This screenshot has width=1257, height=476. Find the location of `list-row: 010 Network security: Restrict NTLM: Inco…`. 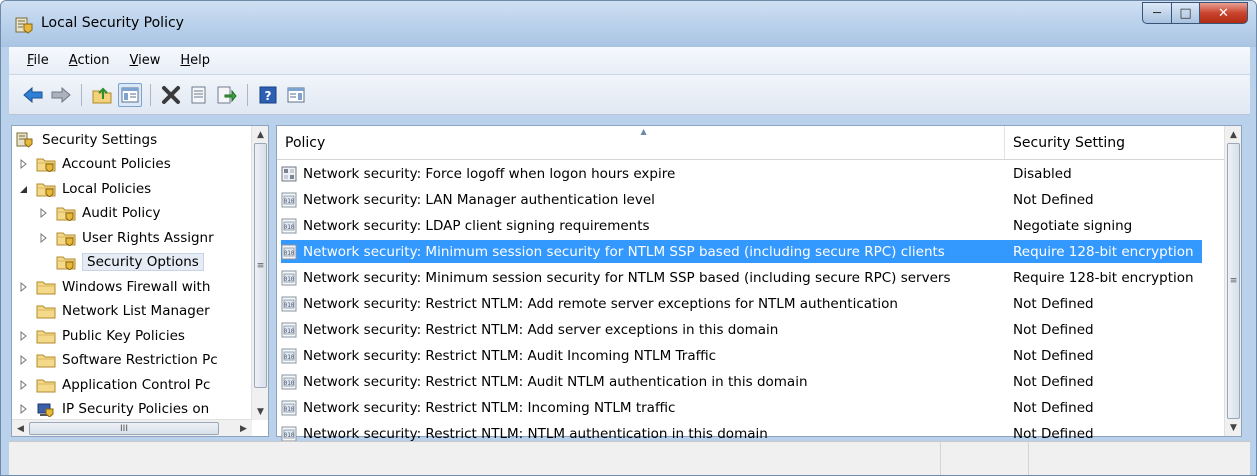

list-row: 010 Network security: Restrict NTLM: Inco… is located at coordinates (741, 407).